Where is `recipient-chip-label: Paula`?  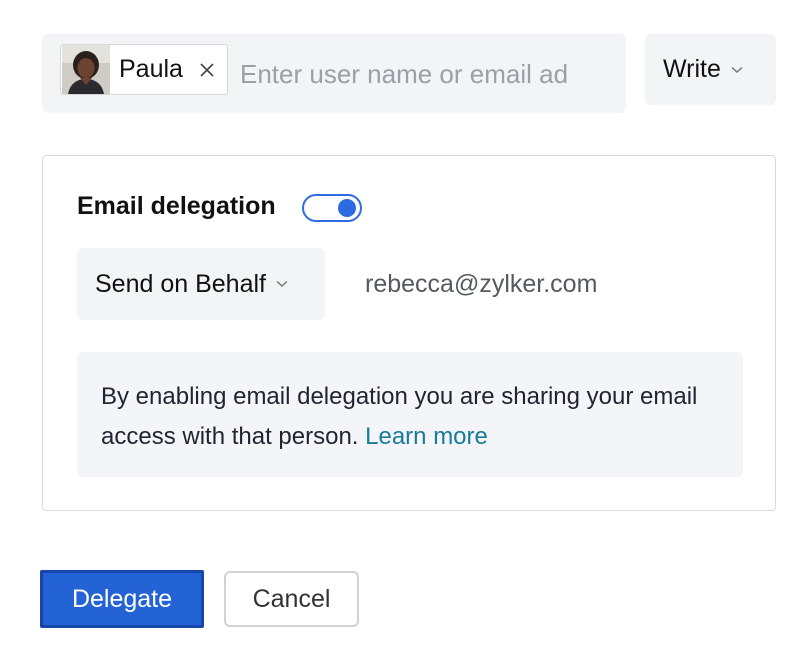
recipient-chip-label: Paula is located at coordinates (151, 69).